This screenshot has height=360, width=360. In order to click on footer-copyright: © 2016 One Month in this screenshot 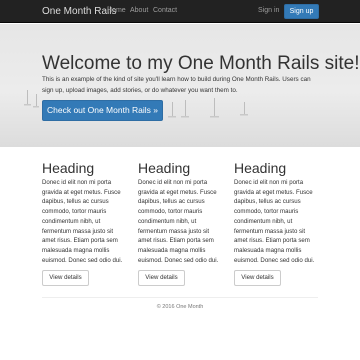, I will do `click(180, 307)`.